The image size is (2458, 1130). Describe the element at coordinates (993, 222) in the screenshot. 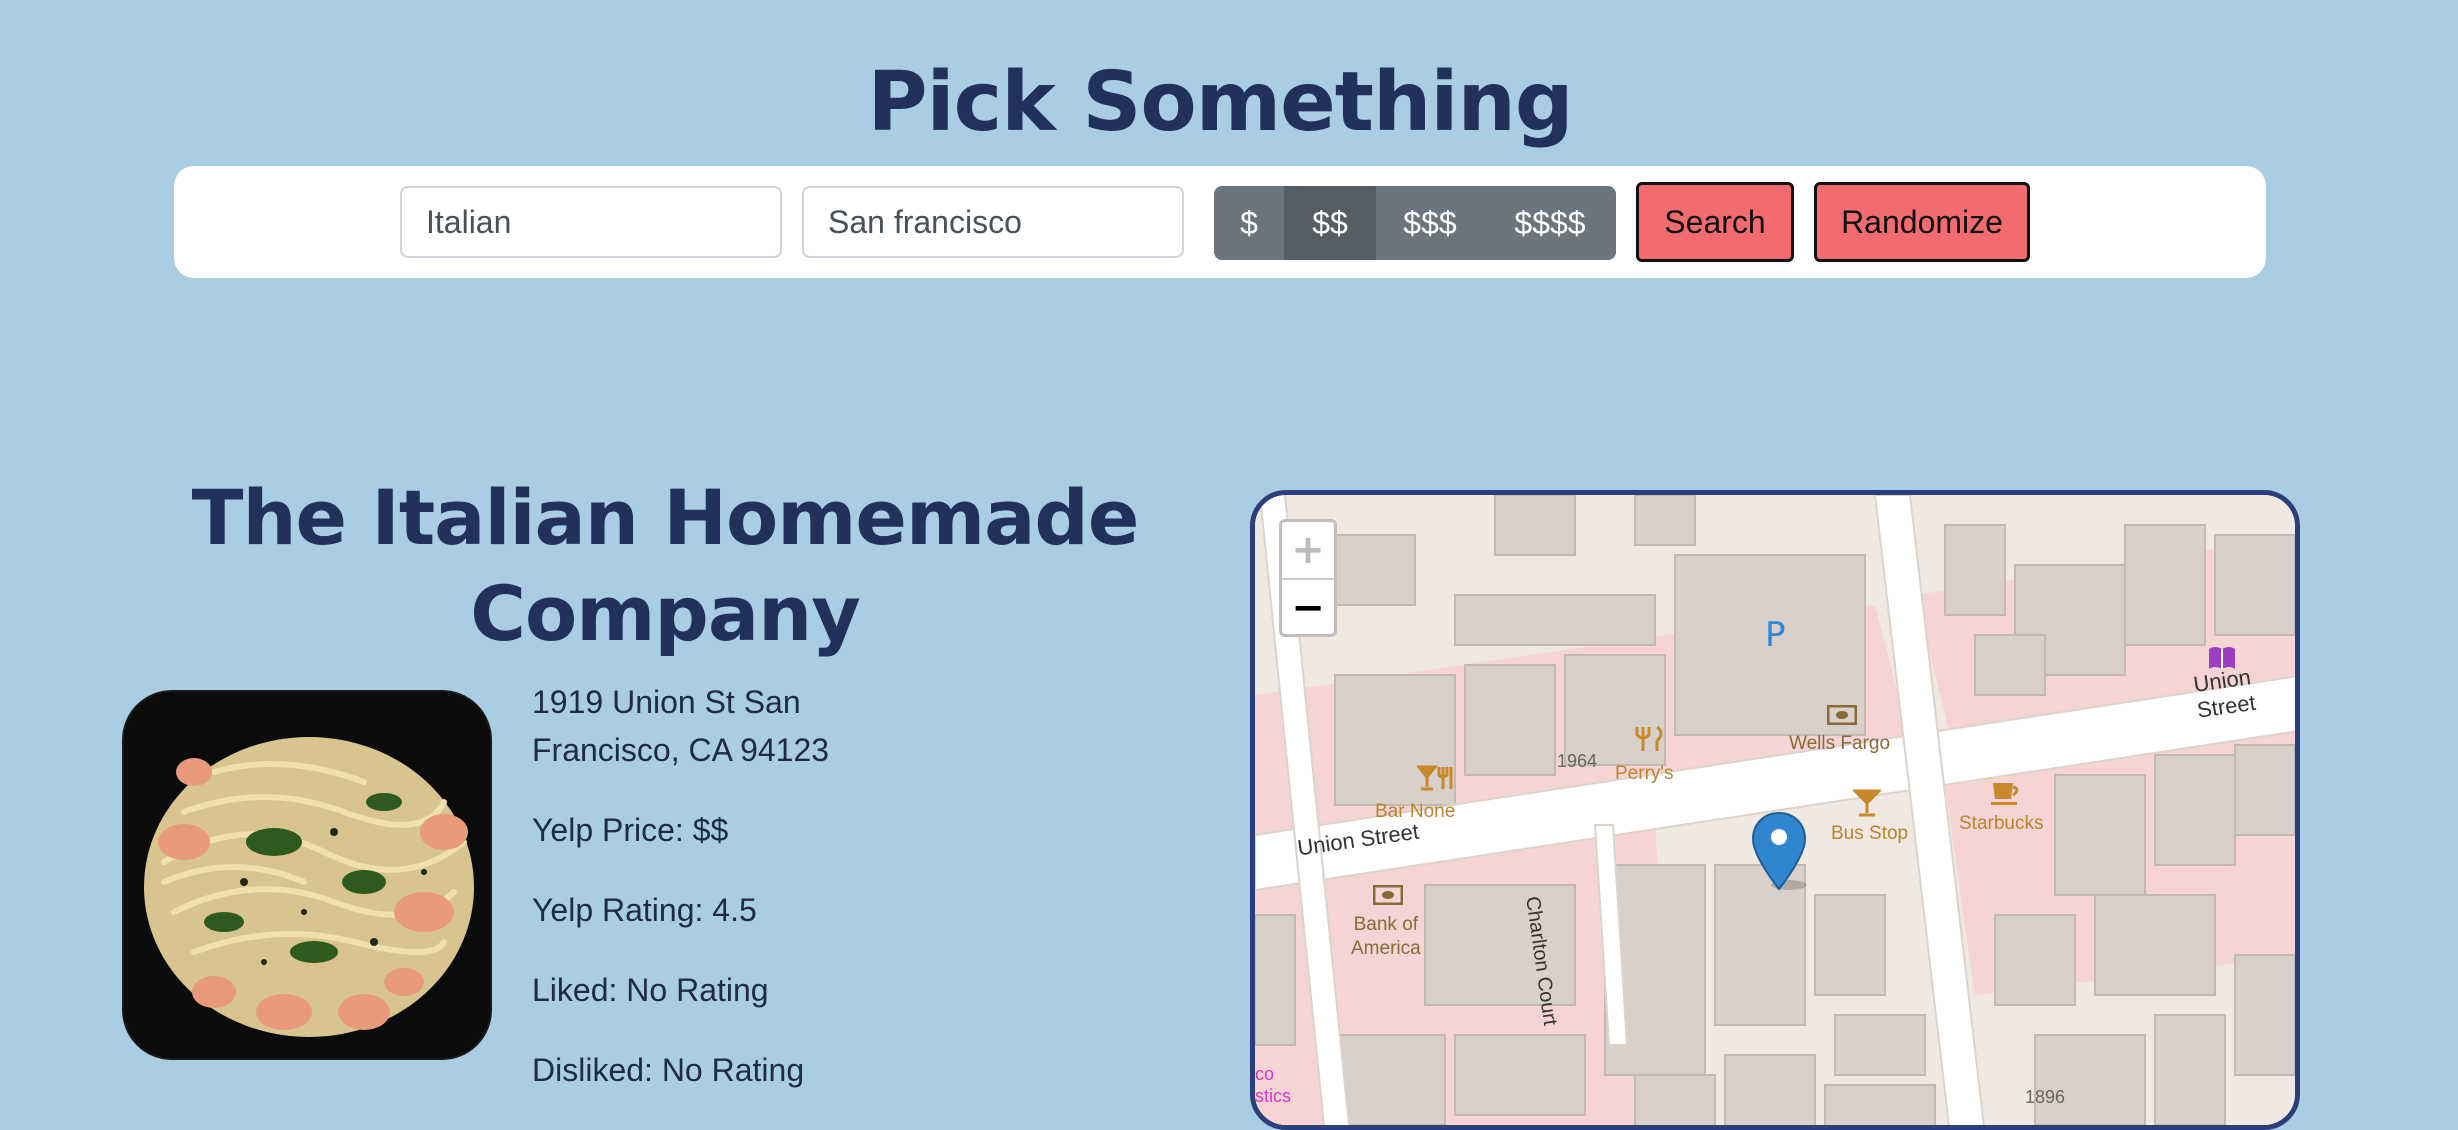

I see `location-input` at that location.